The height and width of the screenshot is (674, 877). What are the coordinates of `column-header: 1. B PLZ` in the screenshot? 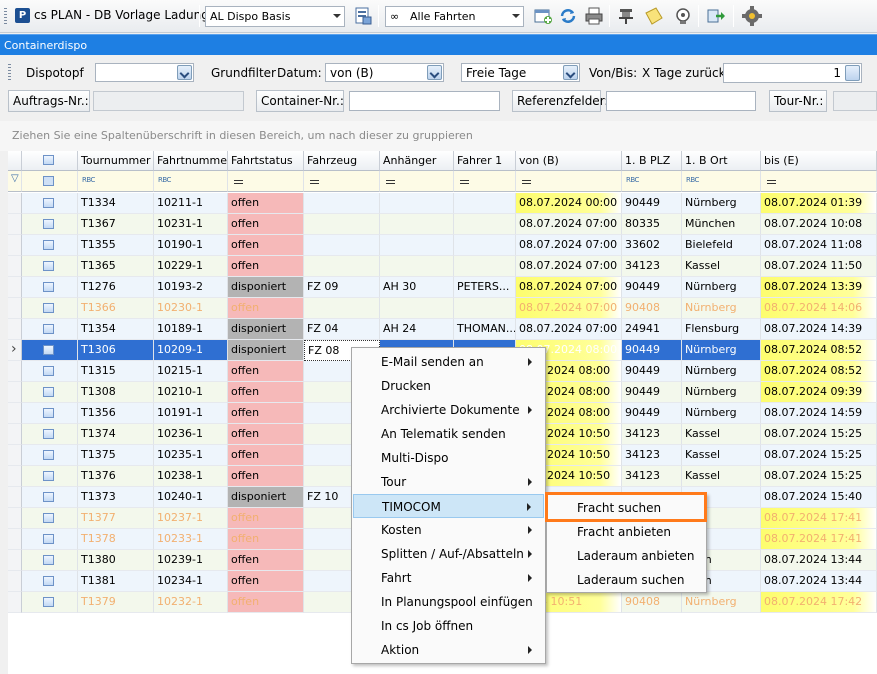 It's located at (652, 161).